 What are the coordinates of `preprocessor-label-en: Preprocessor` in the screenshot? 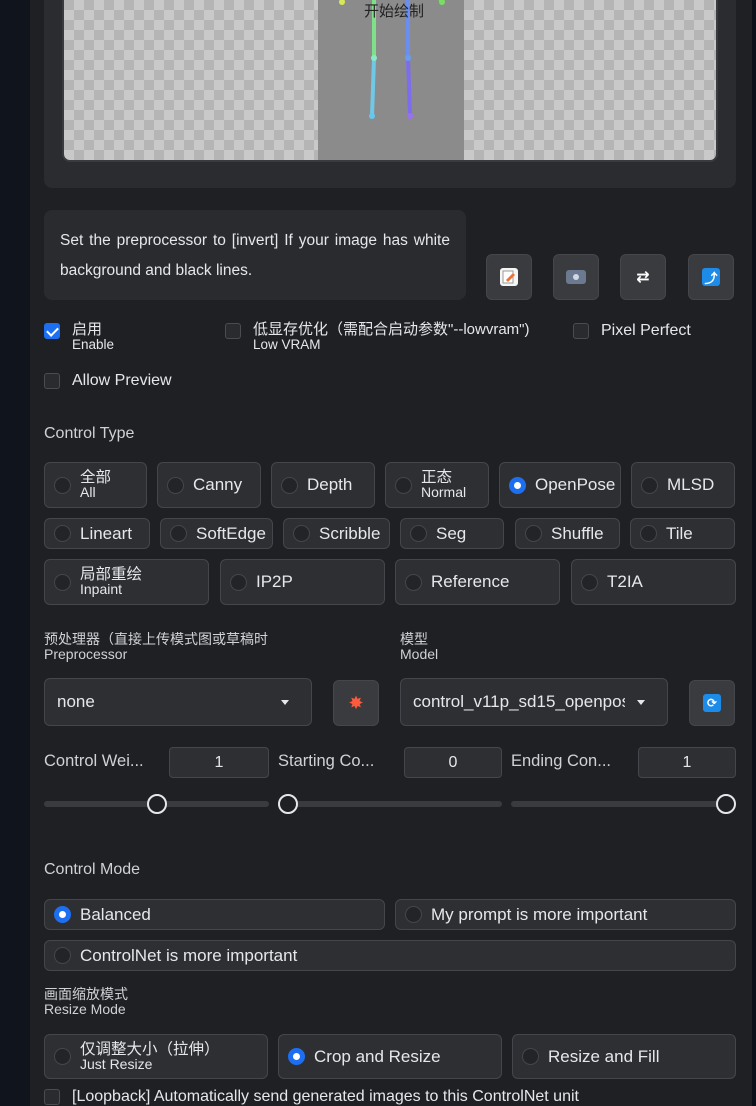 It's located at (86, 654).